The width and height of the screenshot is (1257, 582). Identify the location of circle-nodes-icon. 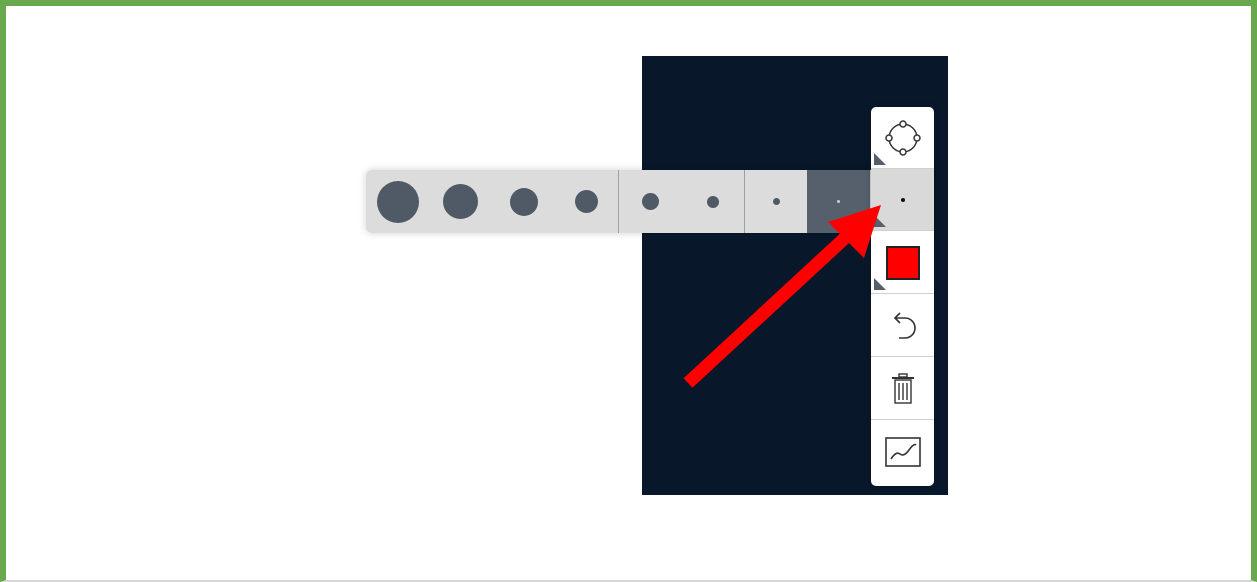
(902, 137).